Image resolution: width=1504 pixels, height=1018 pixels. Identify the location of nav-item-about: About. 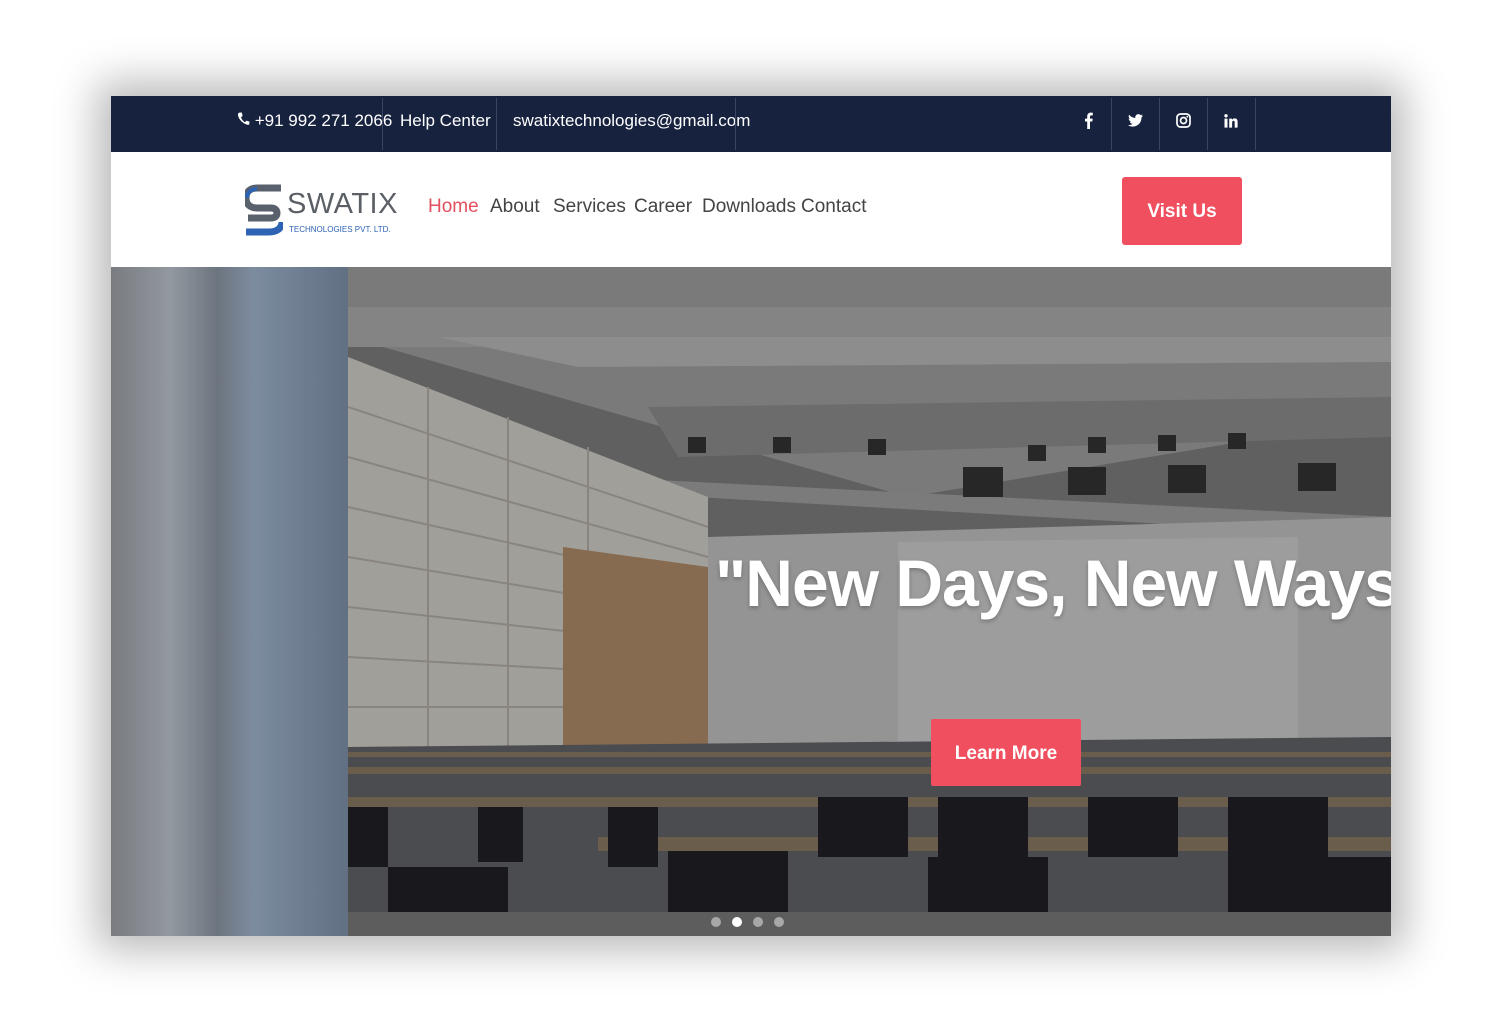
(515, 207).